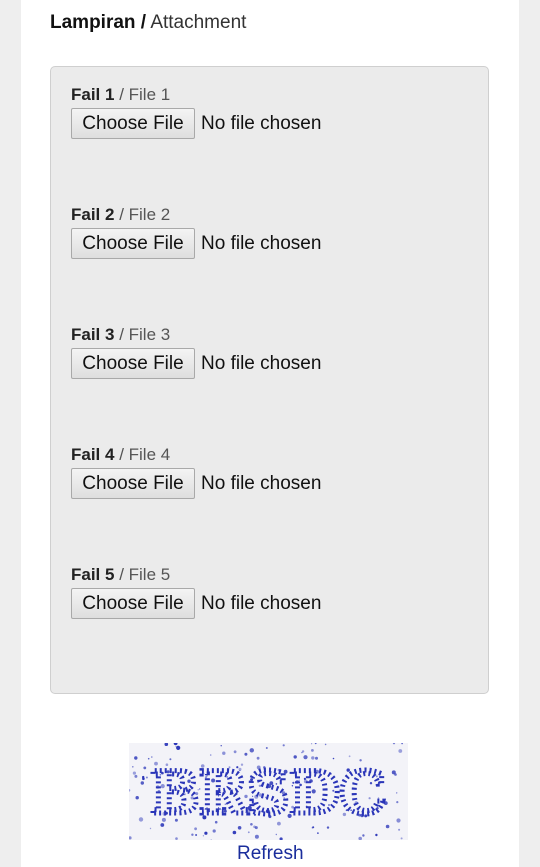 Image resolution: width=540 pixels, height=867 pixels. What do you see at coordinates (271, 575) in the screenshot?
I see `file-label: Fail 5 / File 5` at bounding box center [271, 575].